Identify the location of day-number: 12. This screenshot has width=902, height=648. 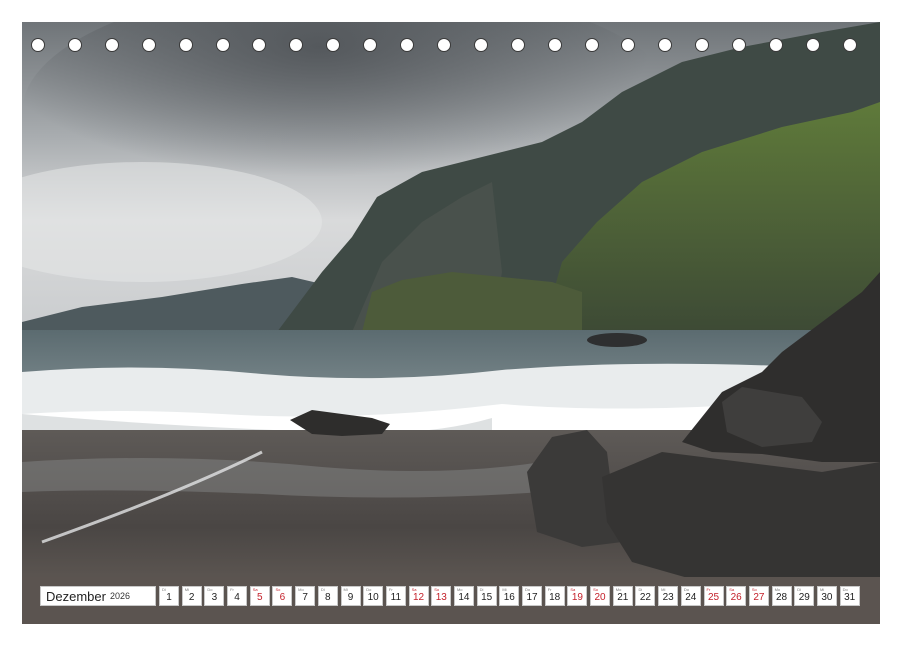
(419, 597).